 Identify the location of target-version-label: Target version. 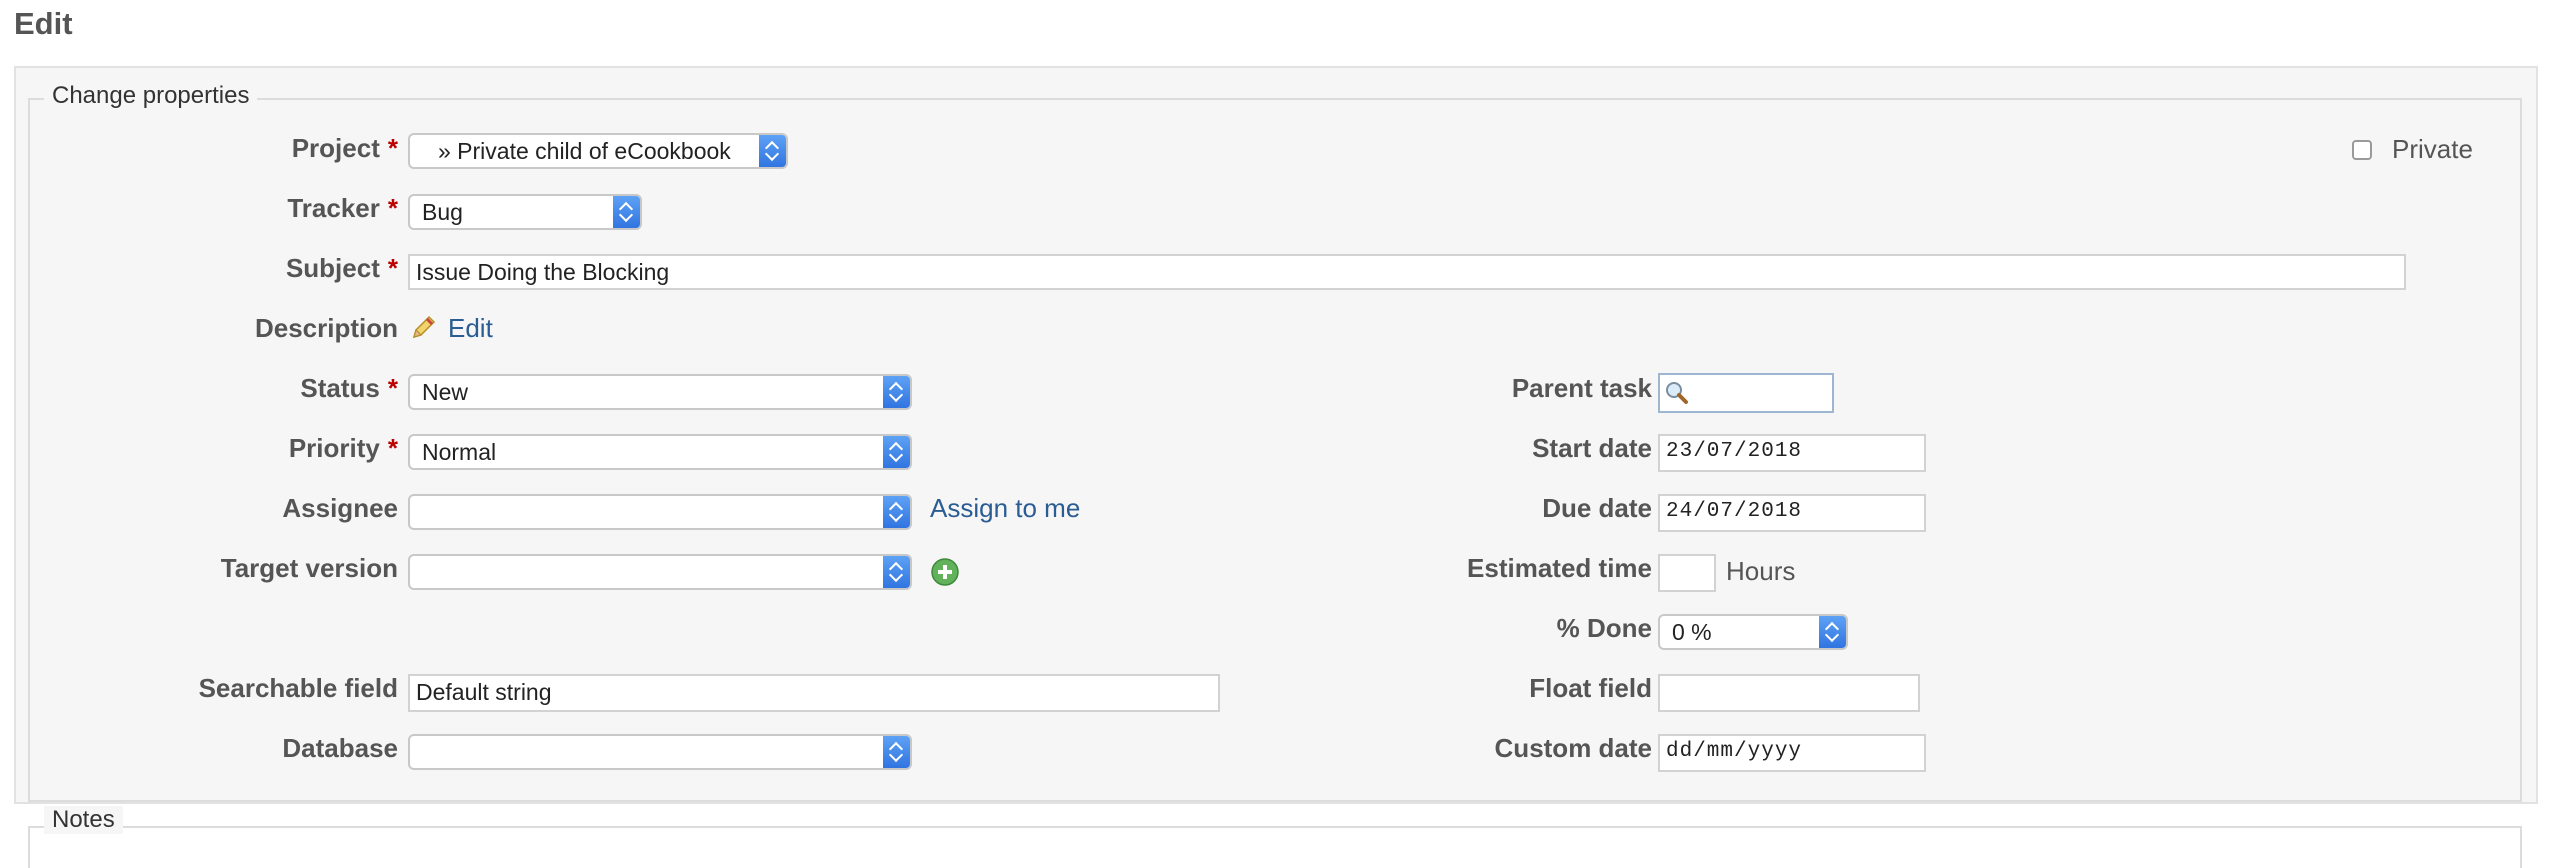
(309, 568).